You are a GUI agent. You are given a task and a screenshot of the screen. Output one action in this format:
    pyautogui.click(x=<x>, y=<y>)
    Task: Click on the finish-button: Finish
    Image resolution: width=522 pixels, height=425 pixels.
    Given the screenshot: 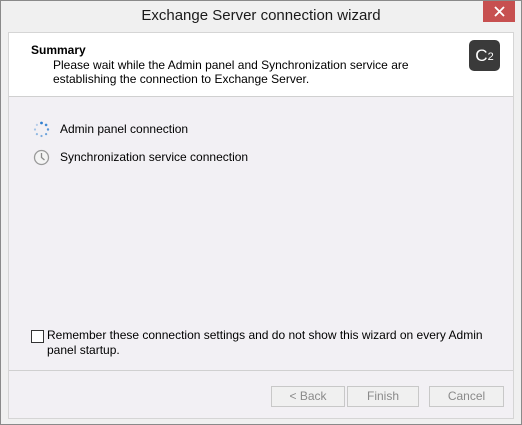 What is the action you would take?
    pyautogui.click(x=383, y=396)
    